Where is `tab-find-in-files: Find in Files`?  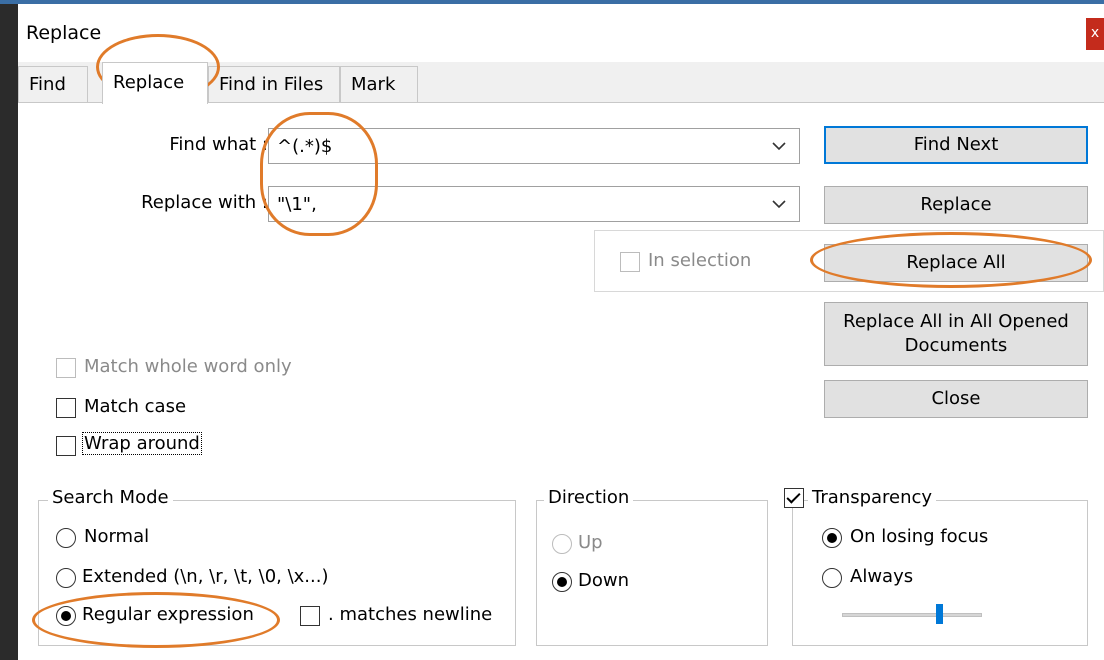 tab-find-in-files: Find in Files is located at coordinates (274, 84).